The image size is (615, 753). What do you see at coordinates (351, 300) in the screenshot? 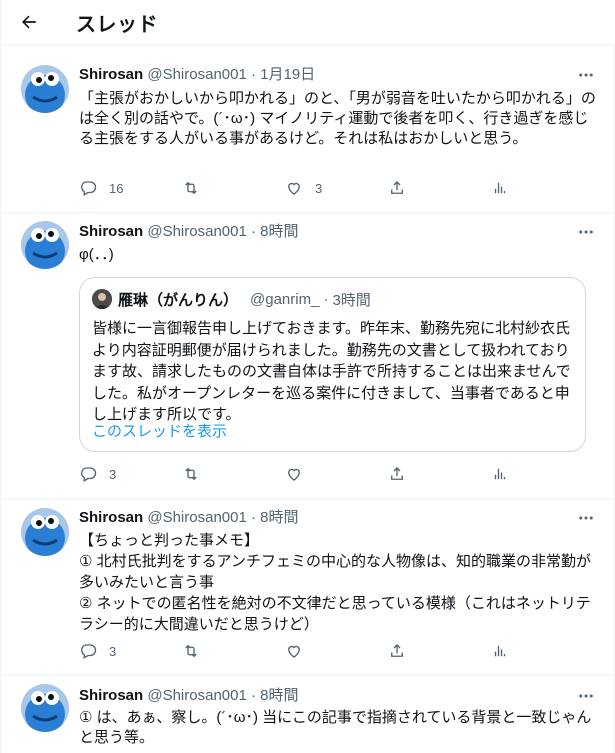
I see `quoted-timestamp: 3時間` at bounding box center [351, 300].